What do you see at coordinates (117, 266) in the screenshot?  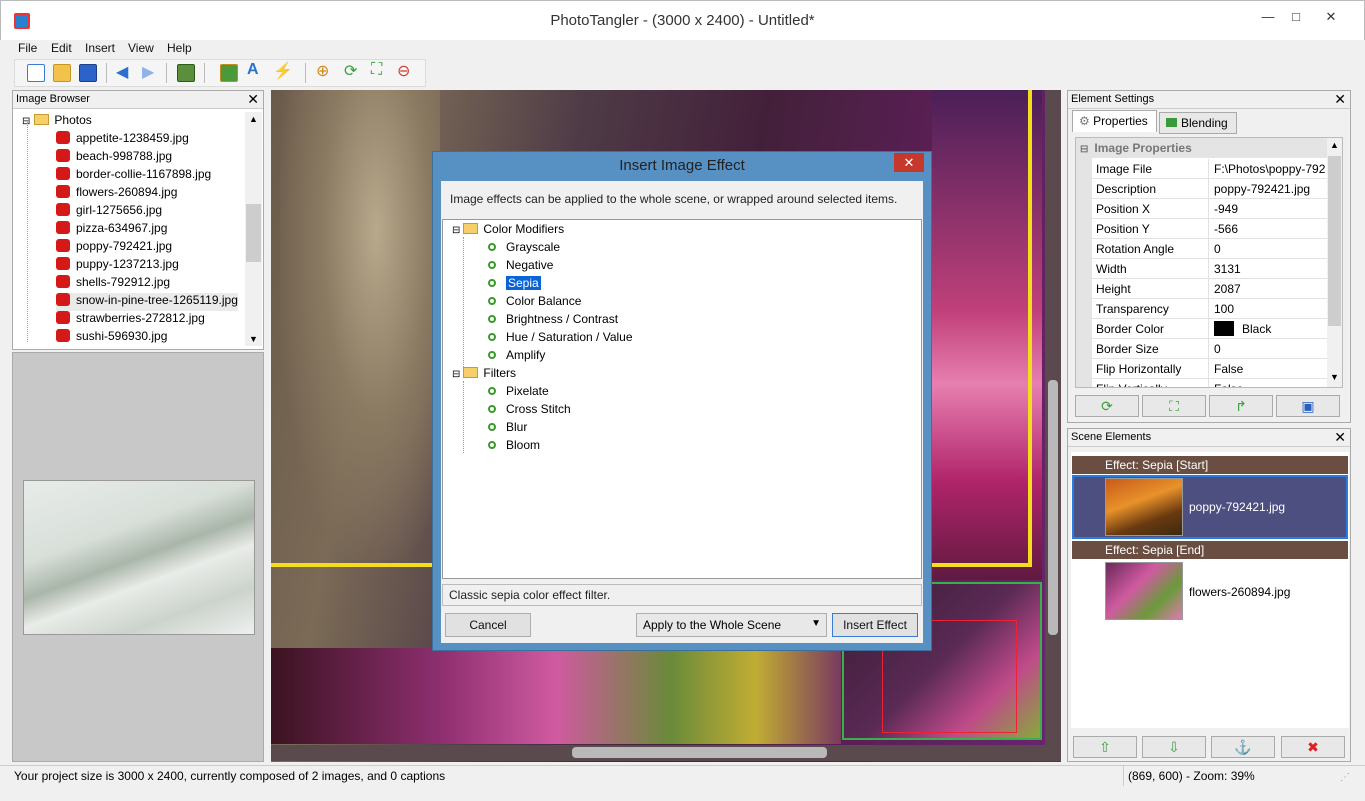 I see `file-item: puppy-1237213.jpg` at bounding box center [117, 266].